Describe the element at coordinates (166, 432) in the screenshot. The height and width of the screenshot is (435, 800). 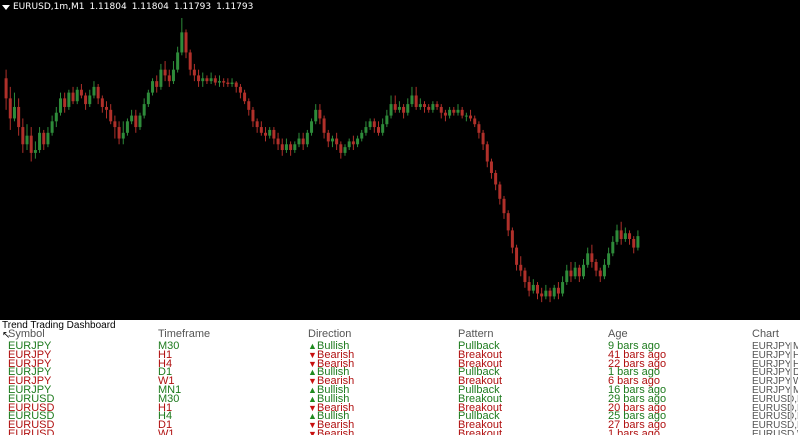
I see `row-timeframe: W1` at that location.